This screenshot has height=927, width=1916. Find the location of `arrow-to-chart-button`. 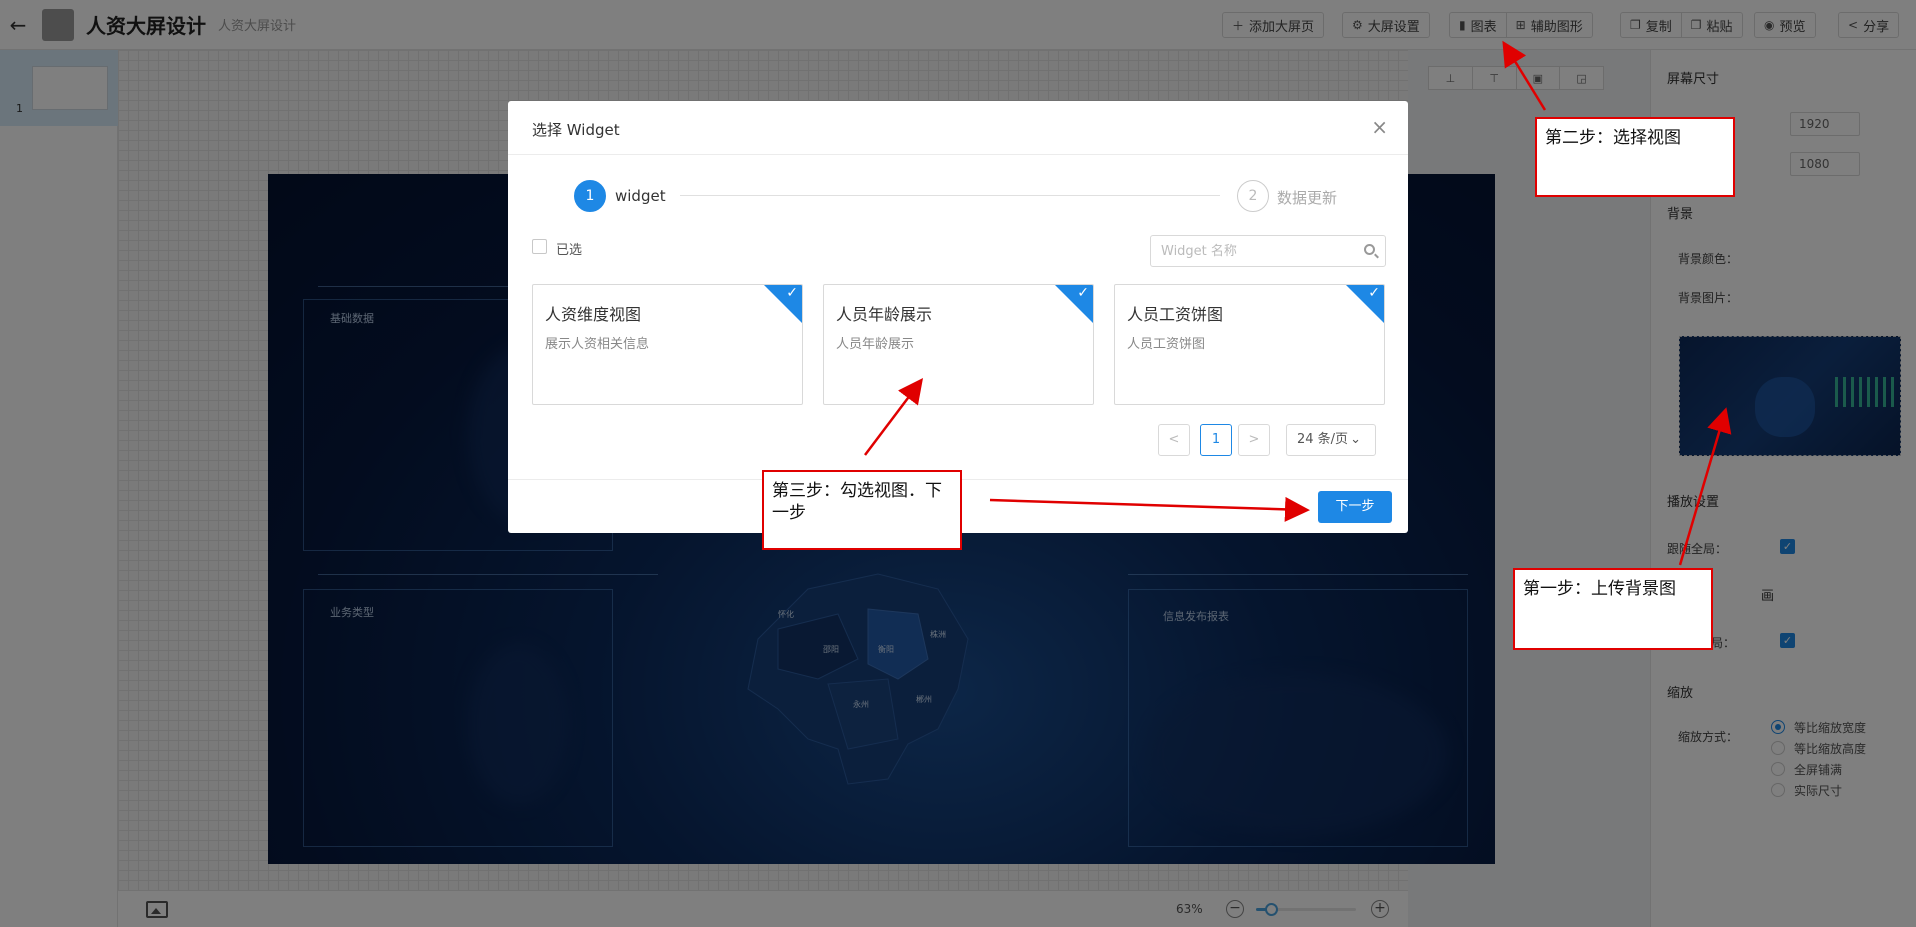

arrow-to-chart-button is located at coordinates (1524, 75).